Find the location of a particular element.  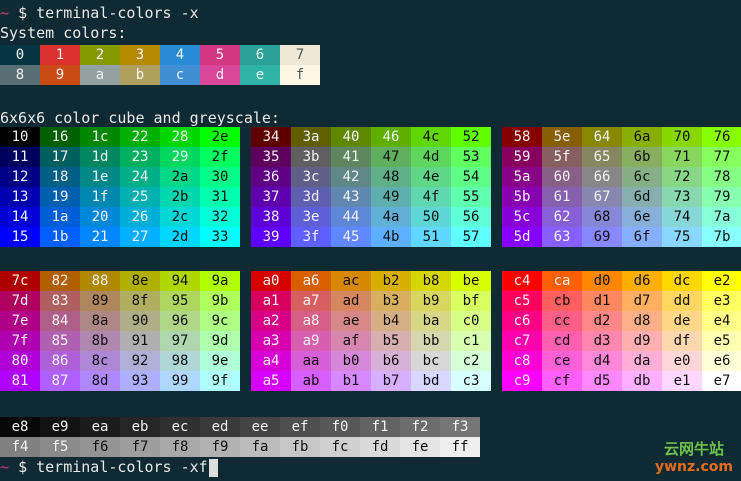

color-cube-cell: 6e is located at coordinates (642, 217).